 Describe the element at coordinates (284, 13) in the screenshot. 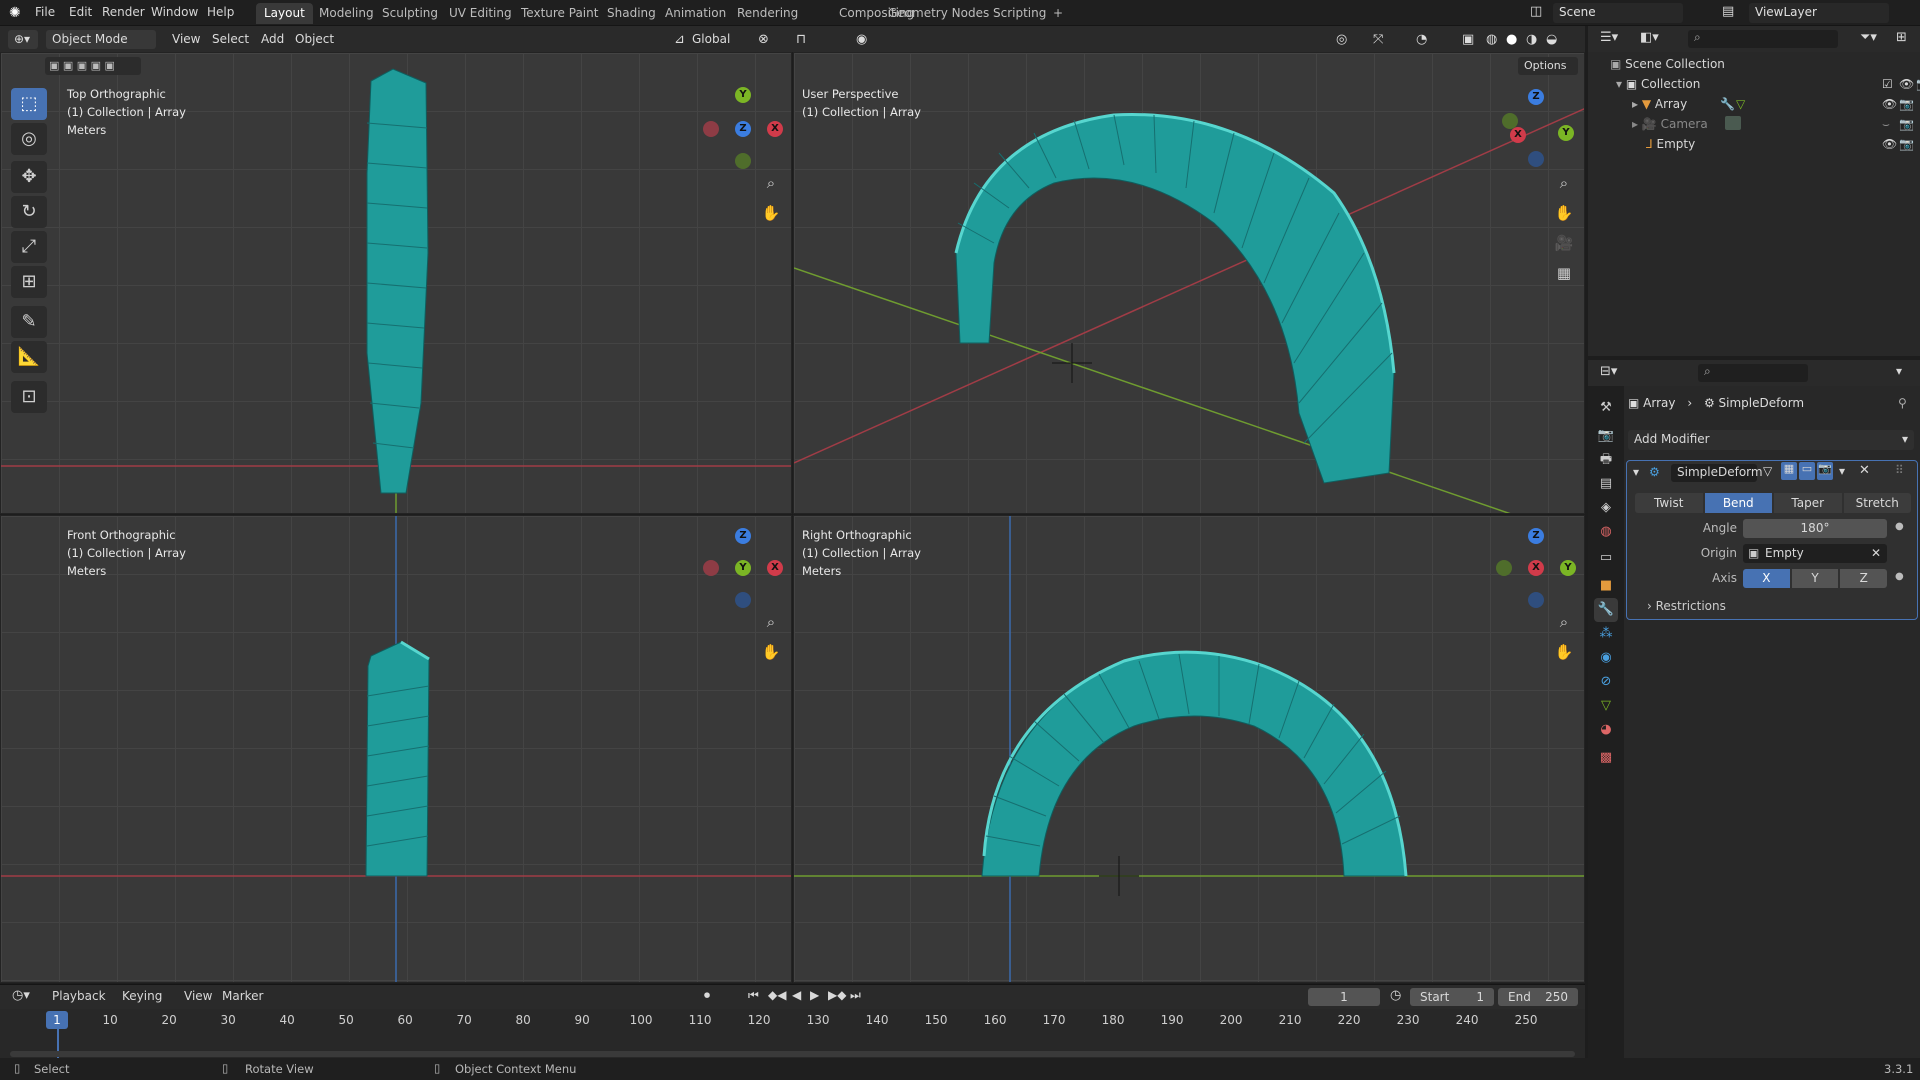

I see `tab-layout: Layout` at that location.